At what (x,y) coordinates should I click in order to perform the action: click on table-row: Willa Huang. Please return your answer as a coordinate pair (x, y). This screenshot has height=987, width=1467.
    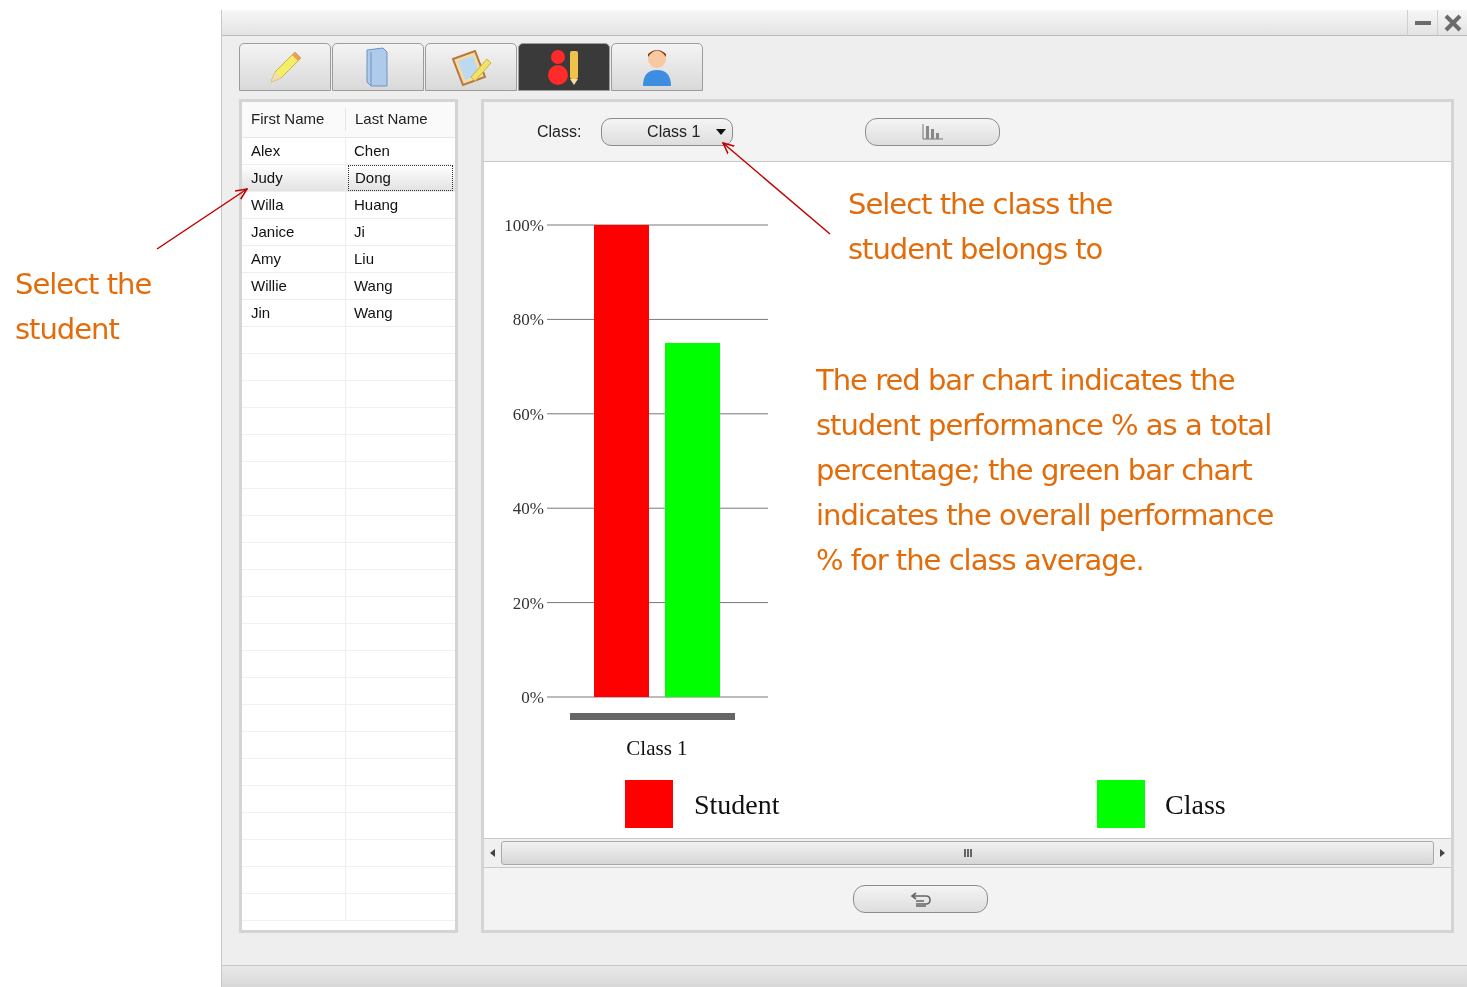
    Looking at the image, I should click on (348, 205).